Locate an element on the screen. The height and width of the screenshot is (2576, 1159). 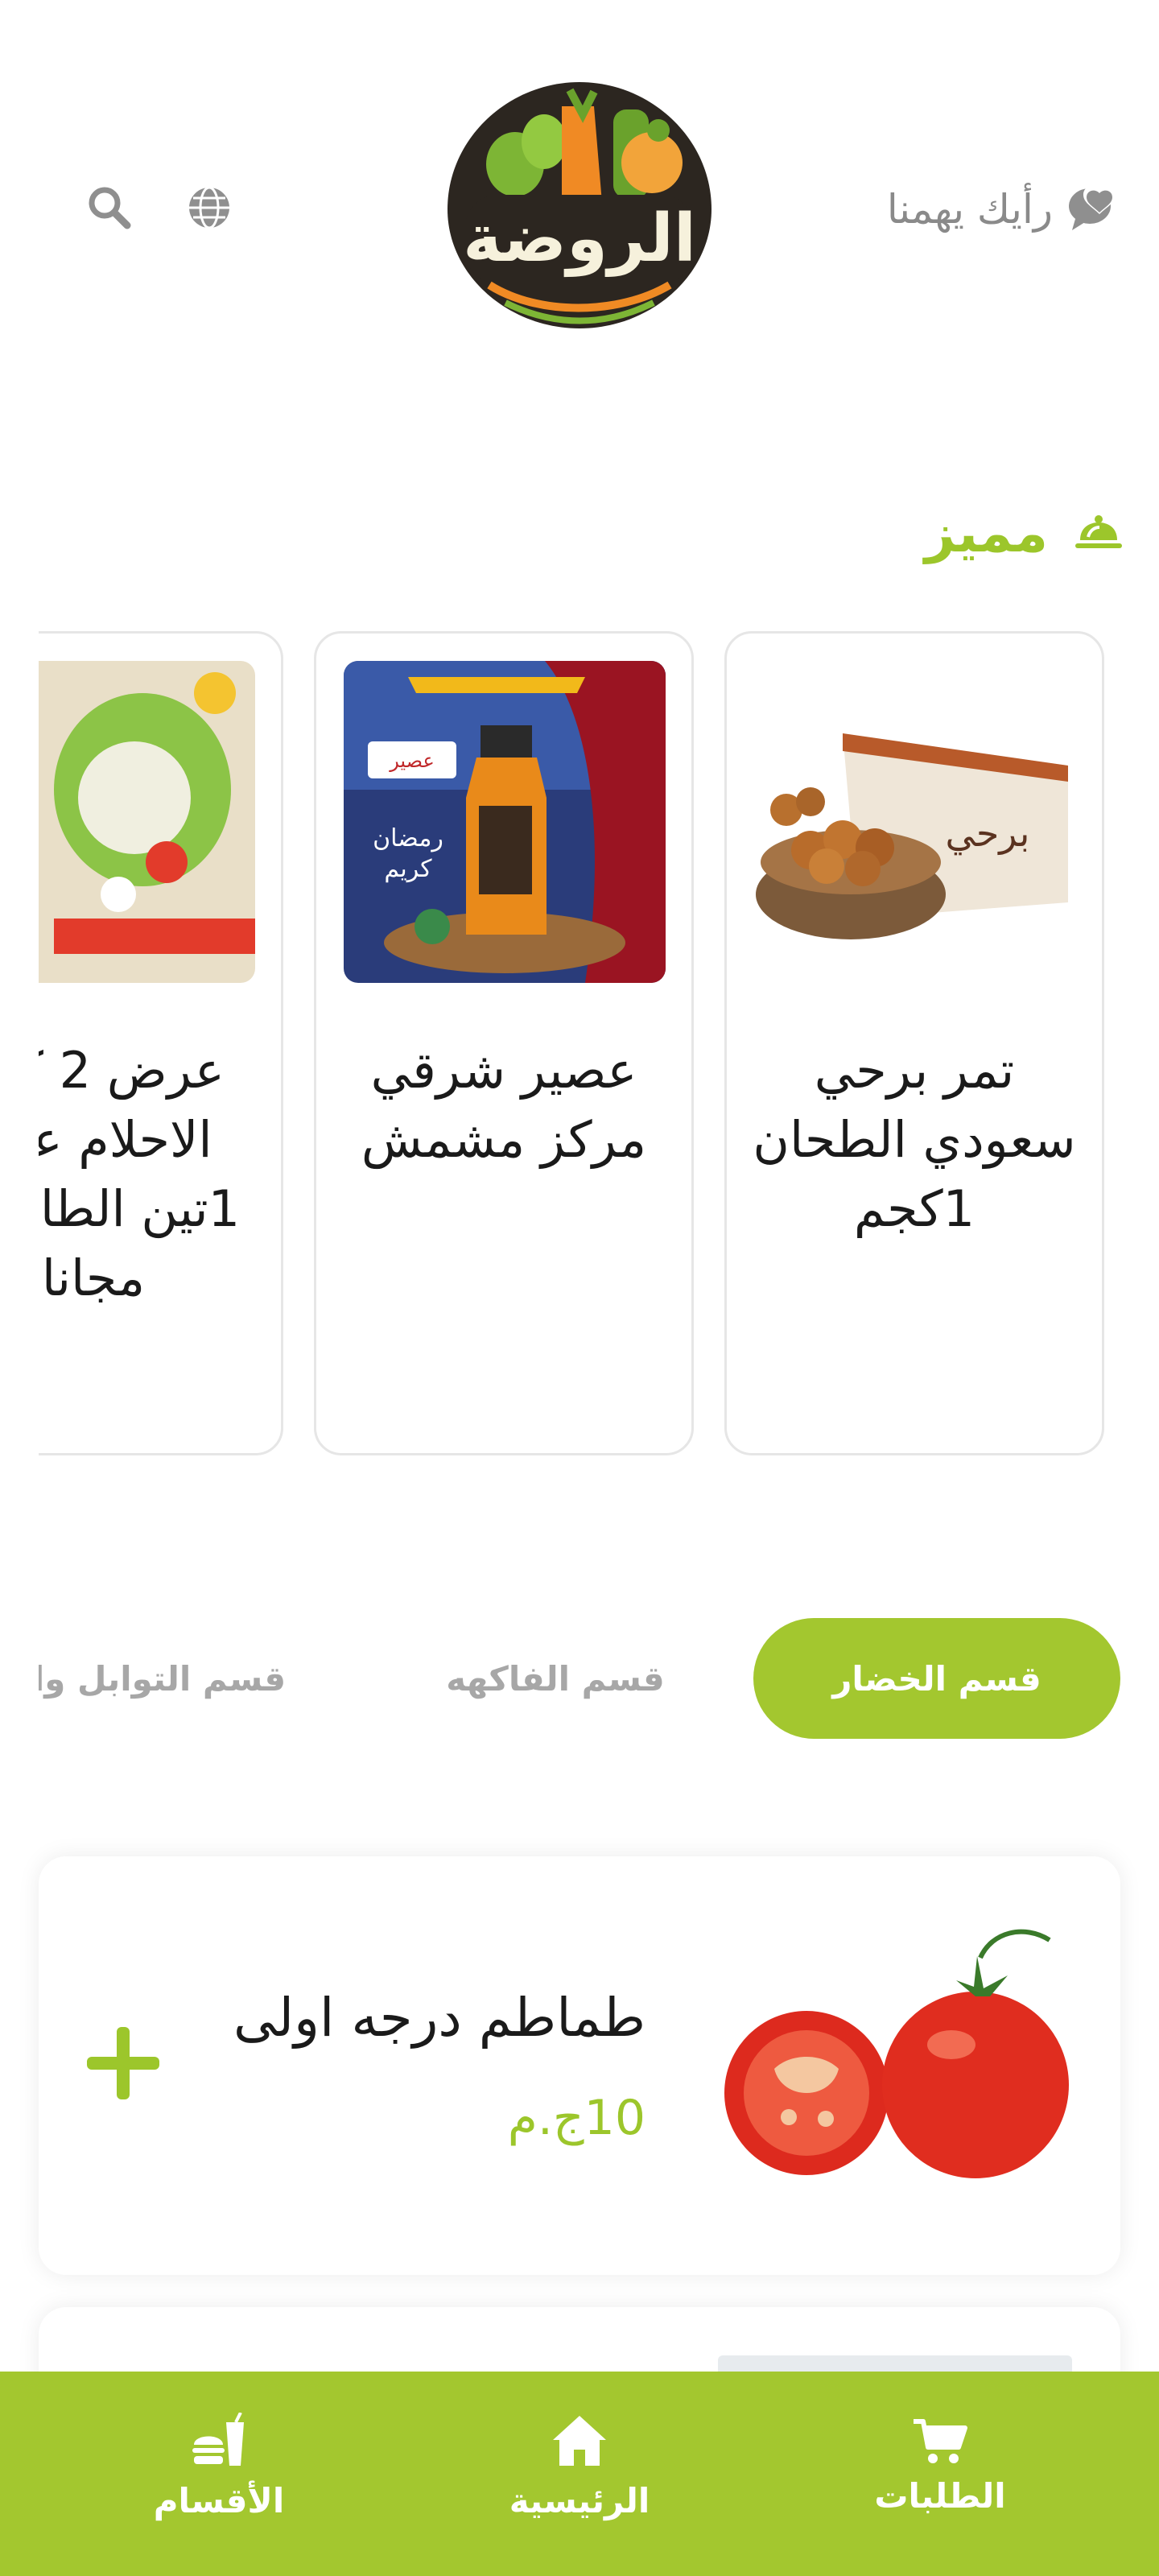
fast-food-icon is located at coordinates (219, 2440).